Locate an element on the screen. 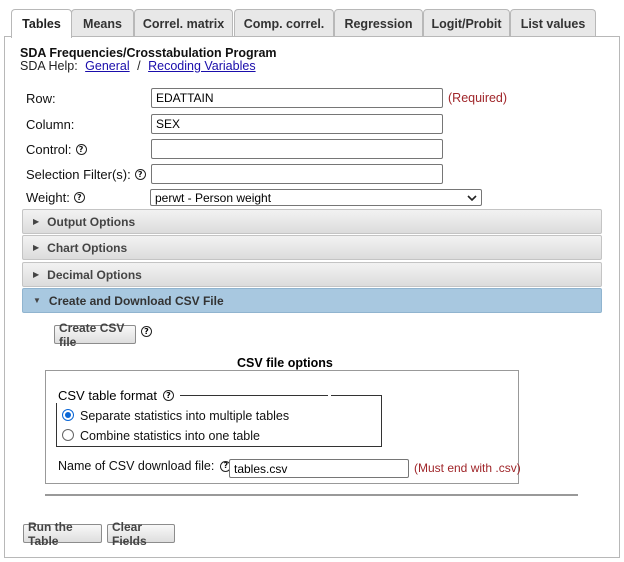 Image resolution: width=624 pixels, height=562 pixels. csv-filename-label: Name of CSV download file: ? is located at coordinates (145, 466).